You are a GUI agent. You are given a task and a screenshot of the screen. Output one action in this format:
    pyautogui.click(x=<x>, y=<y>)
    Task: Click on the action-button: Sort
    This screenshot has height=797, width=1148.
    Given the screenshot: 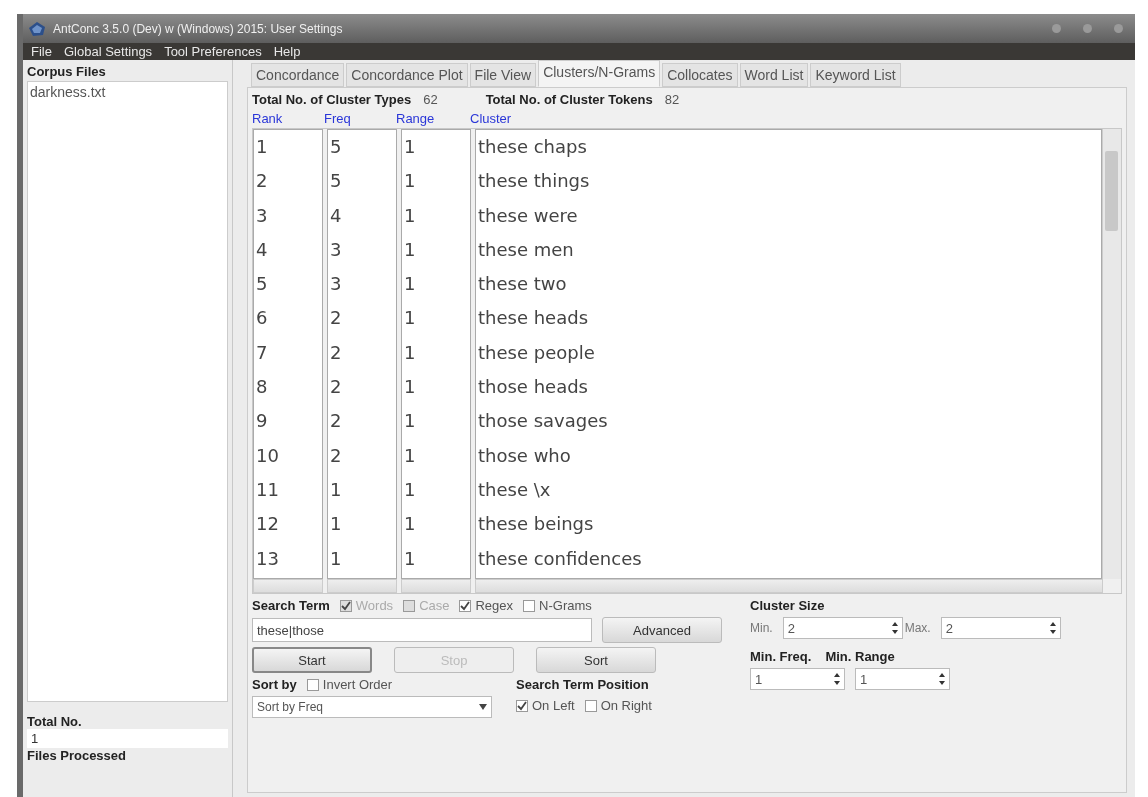 What is the action you would take?
    pyautogui.click(x=596, y=660)
    